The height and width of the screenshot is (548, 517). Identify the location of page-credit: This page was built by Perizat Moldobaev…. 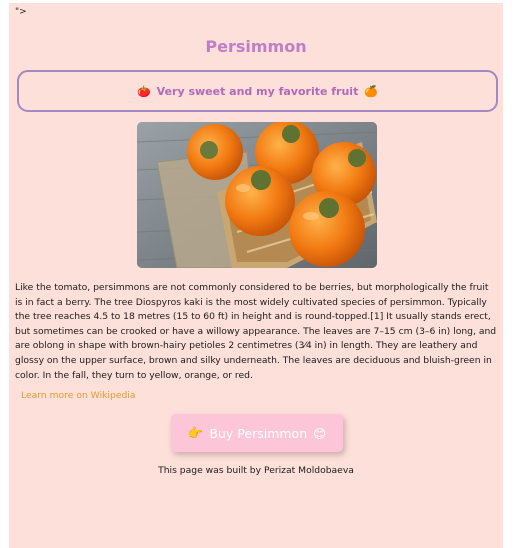
(256, 470).